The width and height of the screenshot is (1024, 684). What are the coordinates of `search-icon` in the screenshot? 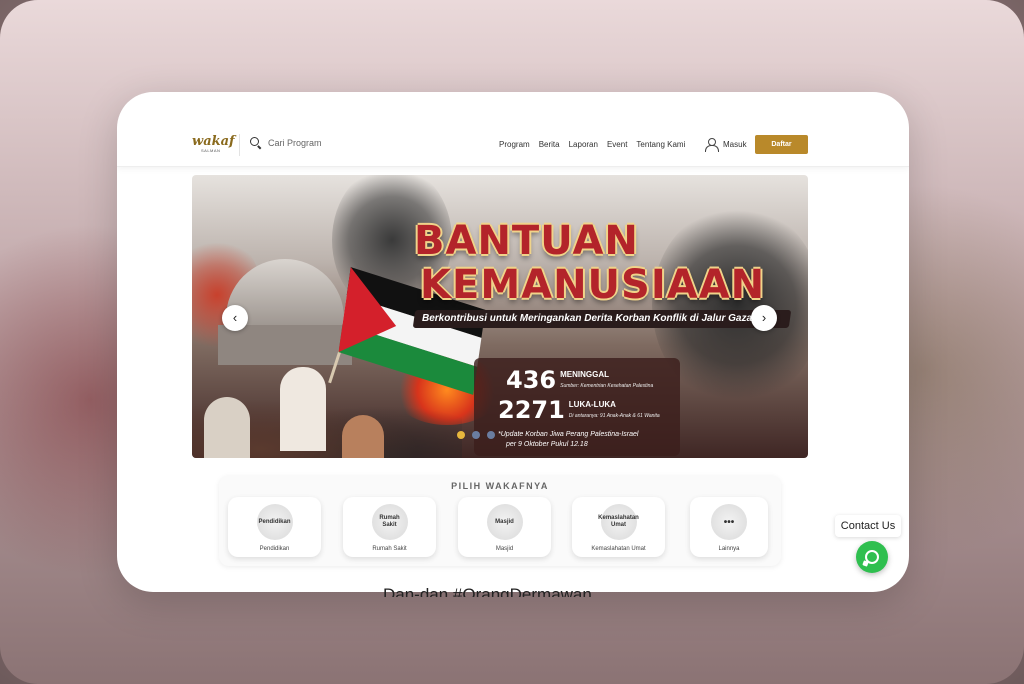 It's located at (256, 143).